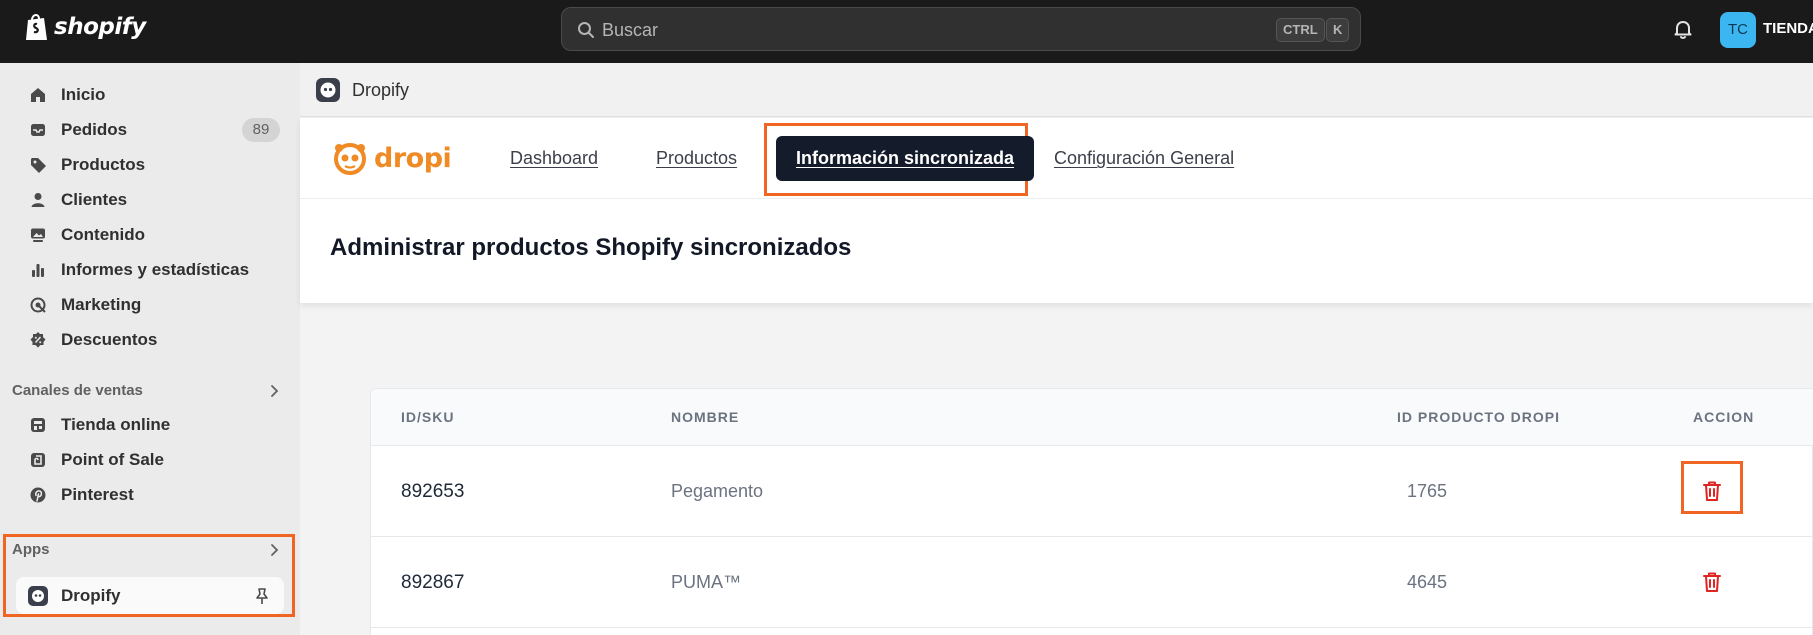 This screenshot has width=1813, height=635. What do you see at coordinates (586, 30) in the screenshot?
I see `search-icon` at bounding box center [586, 30].